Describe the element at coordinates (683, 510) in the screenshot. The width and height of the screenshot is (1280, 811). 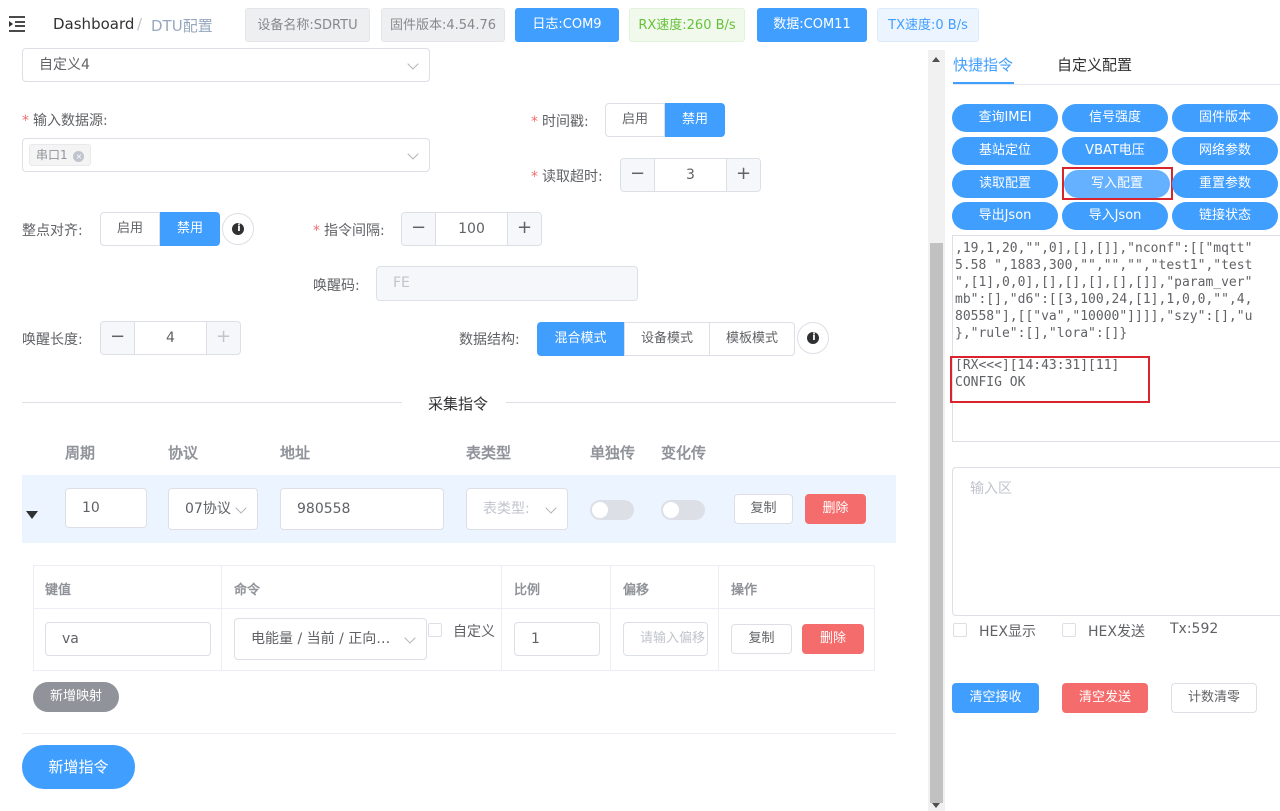
I see `change-upload-switch` at that location.